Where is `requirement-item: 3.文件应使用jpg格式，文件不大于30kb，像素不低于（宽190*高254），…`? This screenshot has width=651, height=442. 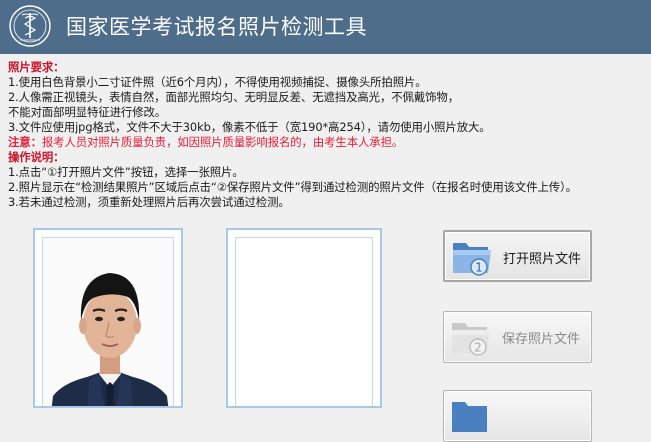 requirement-item: 3.文件应使用jpg格式，文件不大于30kb，像素不低于（宽190*高254），… is located at coordinates (249, 127).